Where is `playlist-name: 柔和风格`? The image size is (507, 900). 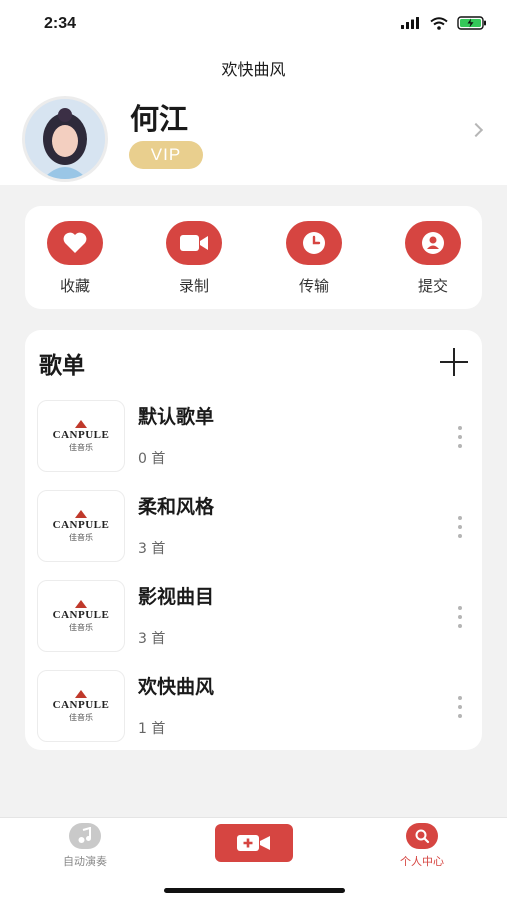
playlist-name: 柔和风格 is located at coordinates (176, 507).